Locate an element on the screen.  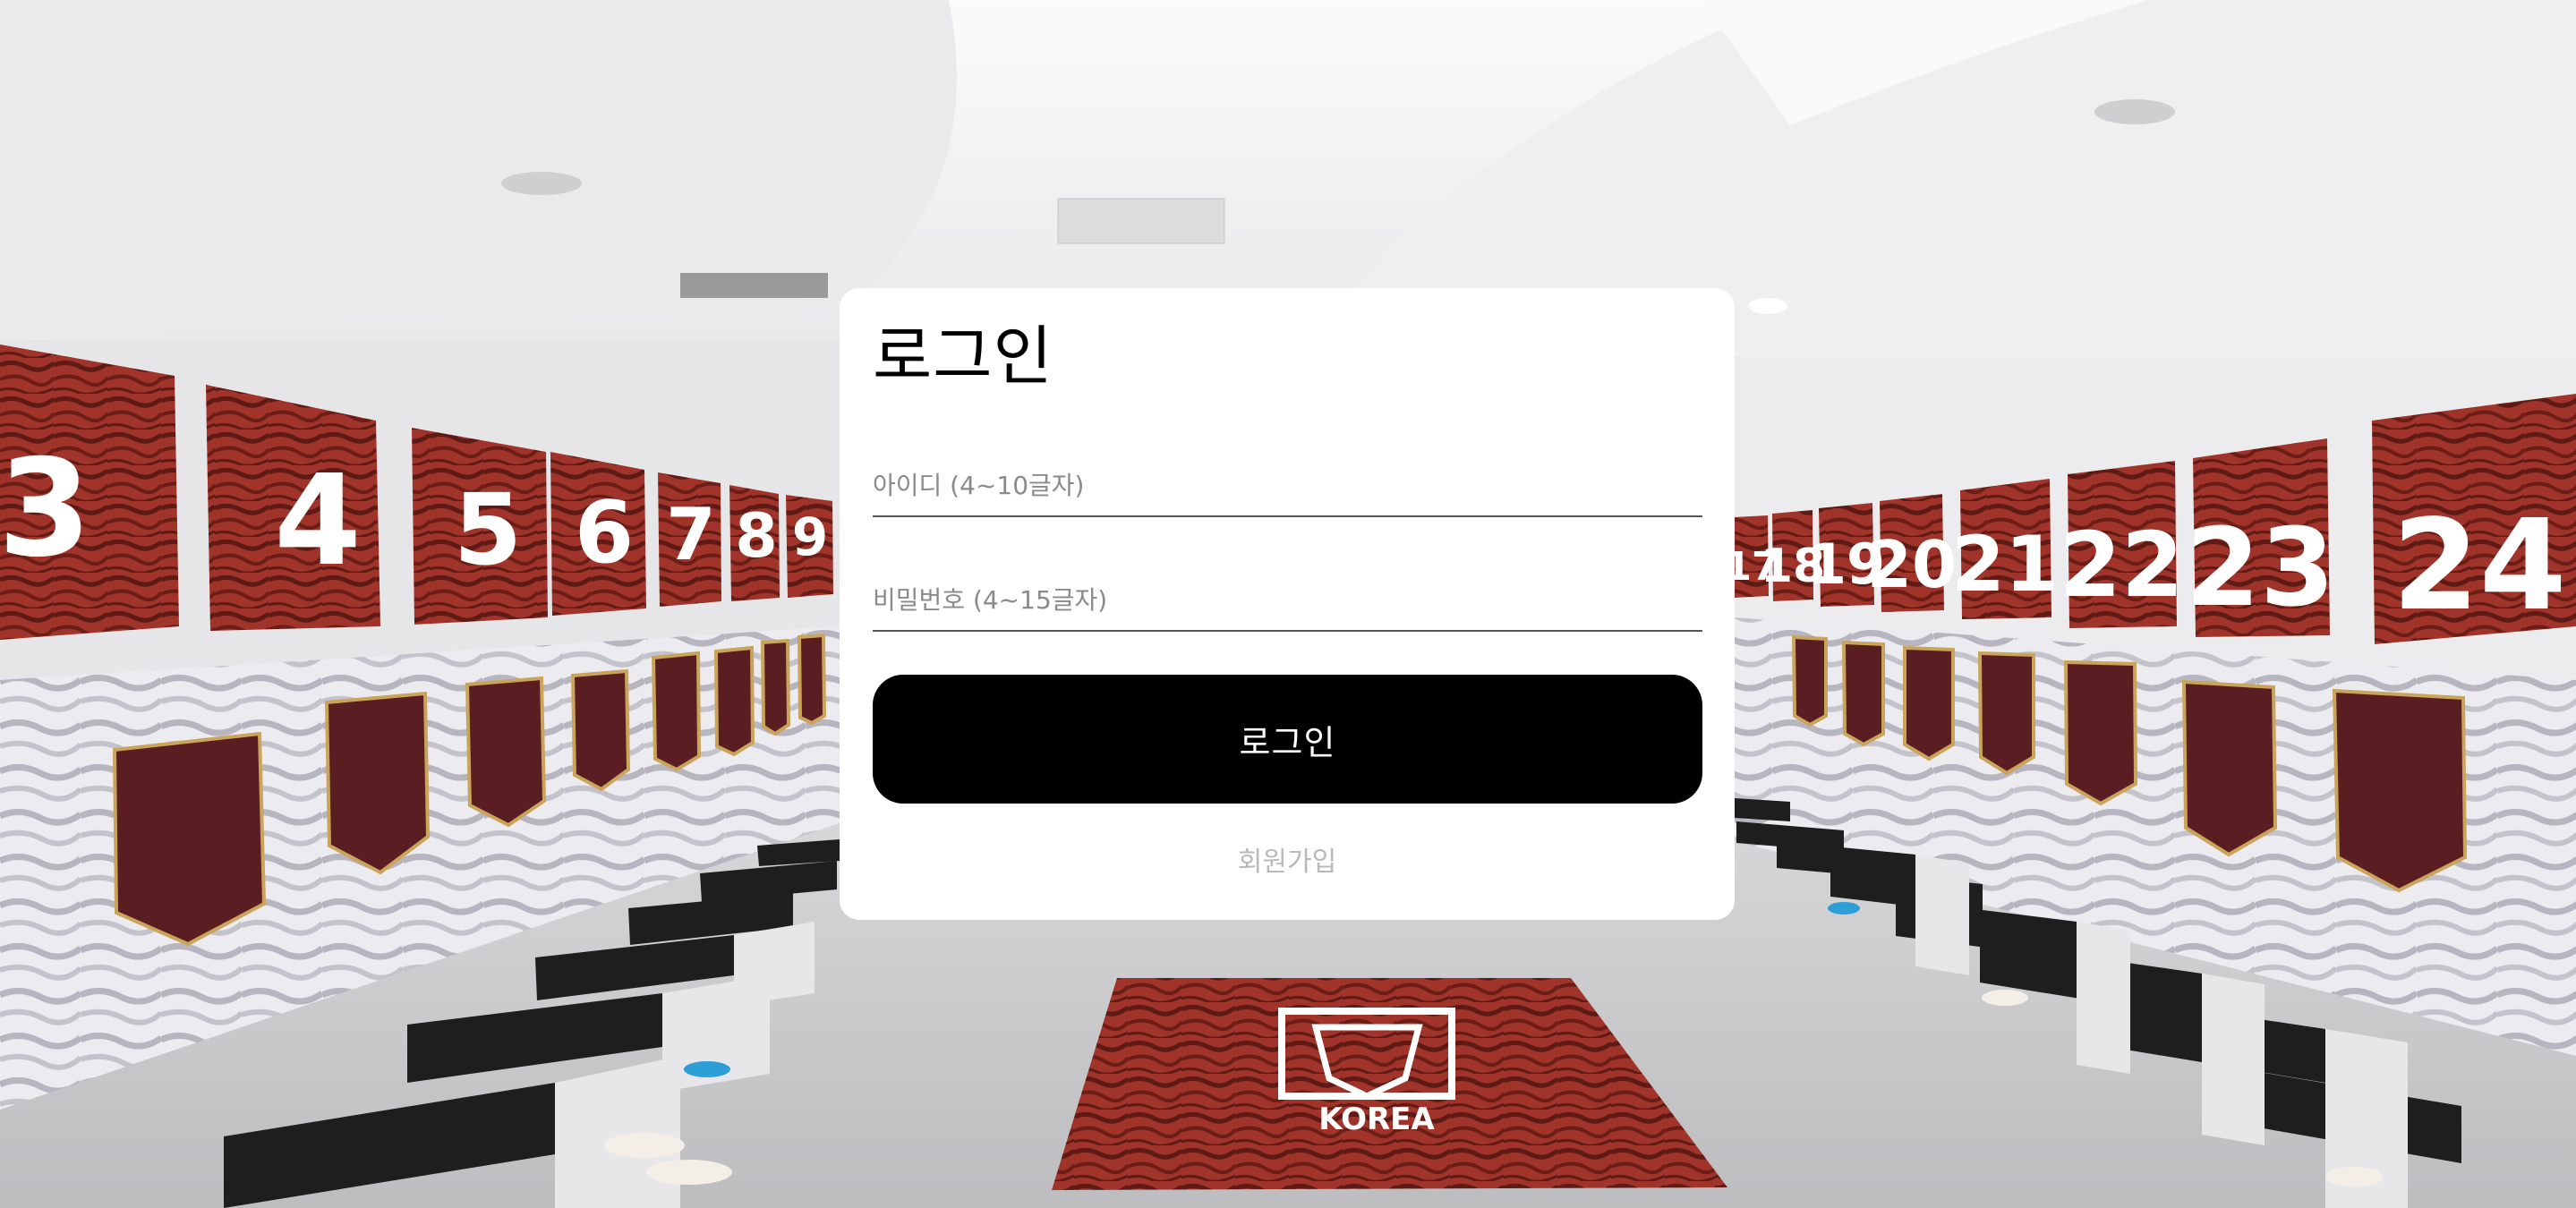
username-input is located at coordinates (1287, 485).